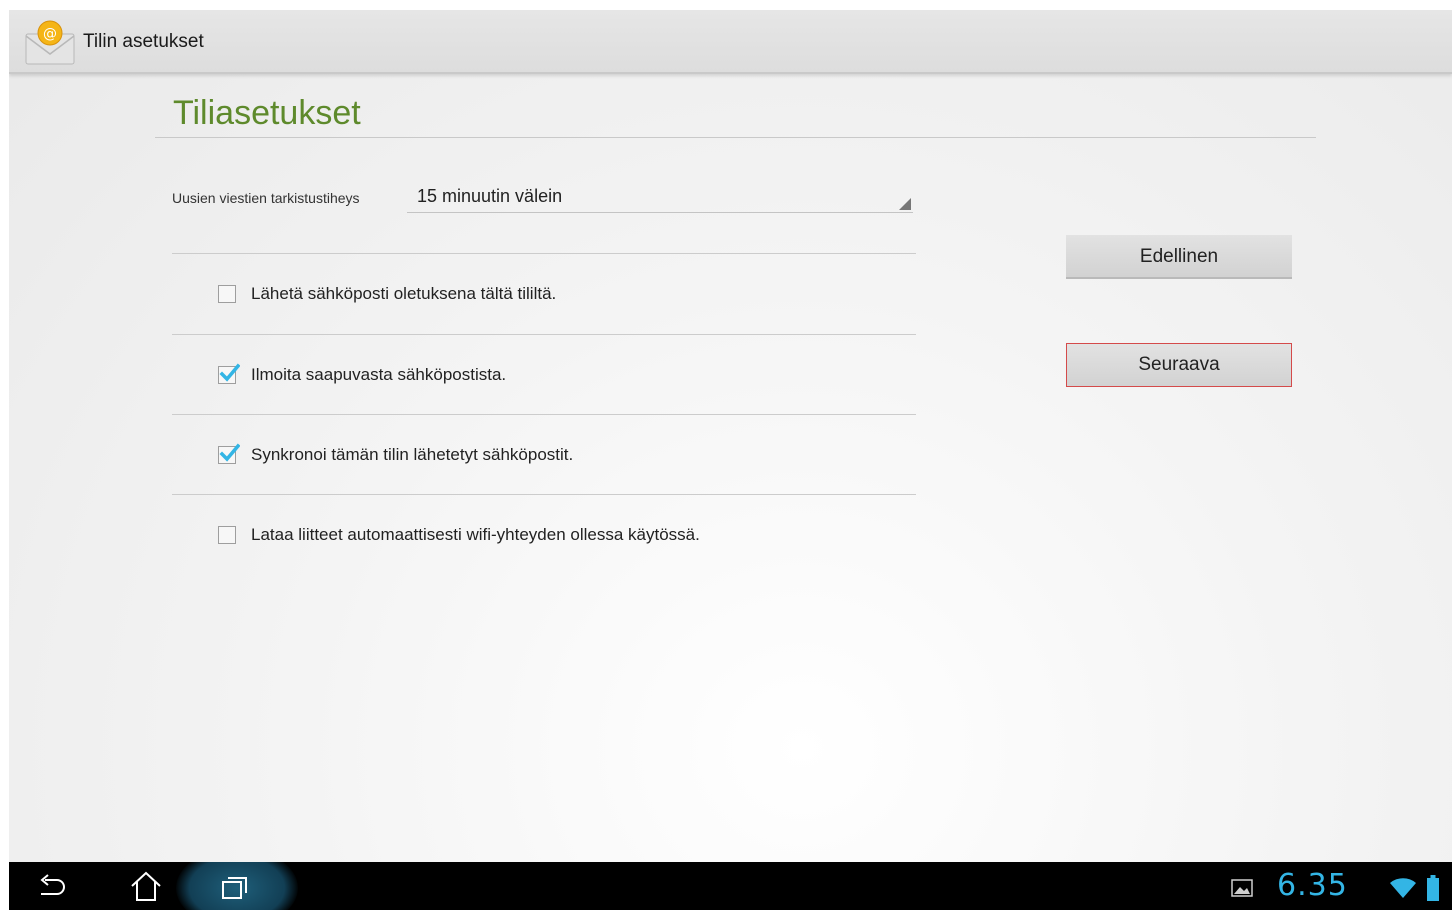  Describe the element at coordinates (1433, 888) in the screenshot. I see `battery-icon` at that location.